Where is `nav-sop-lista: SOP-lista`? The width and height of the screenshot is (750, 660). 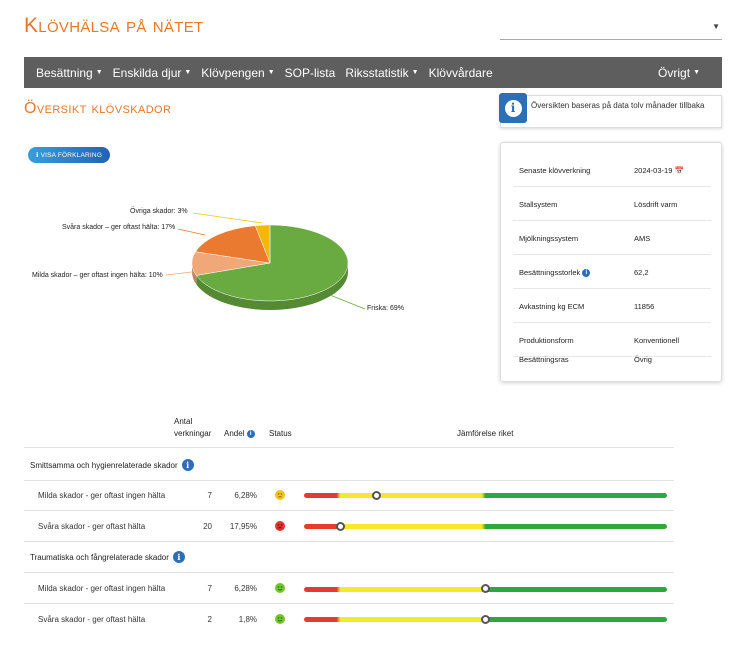
nav-sop-lista: SOP-lista is located at coordinates (310, 72).